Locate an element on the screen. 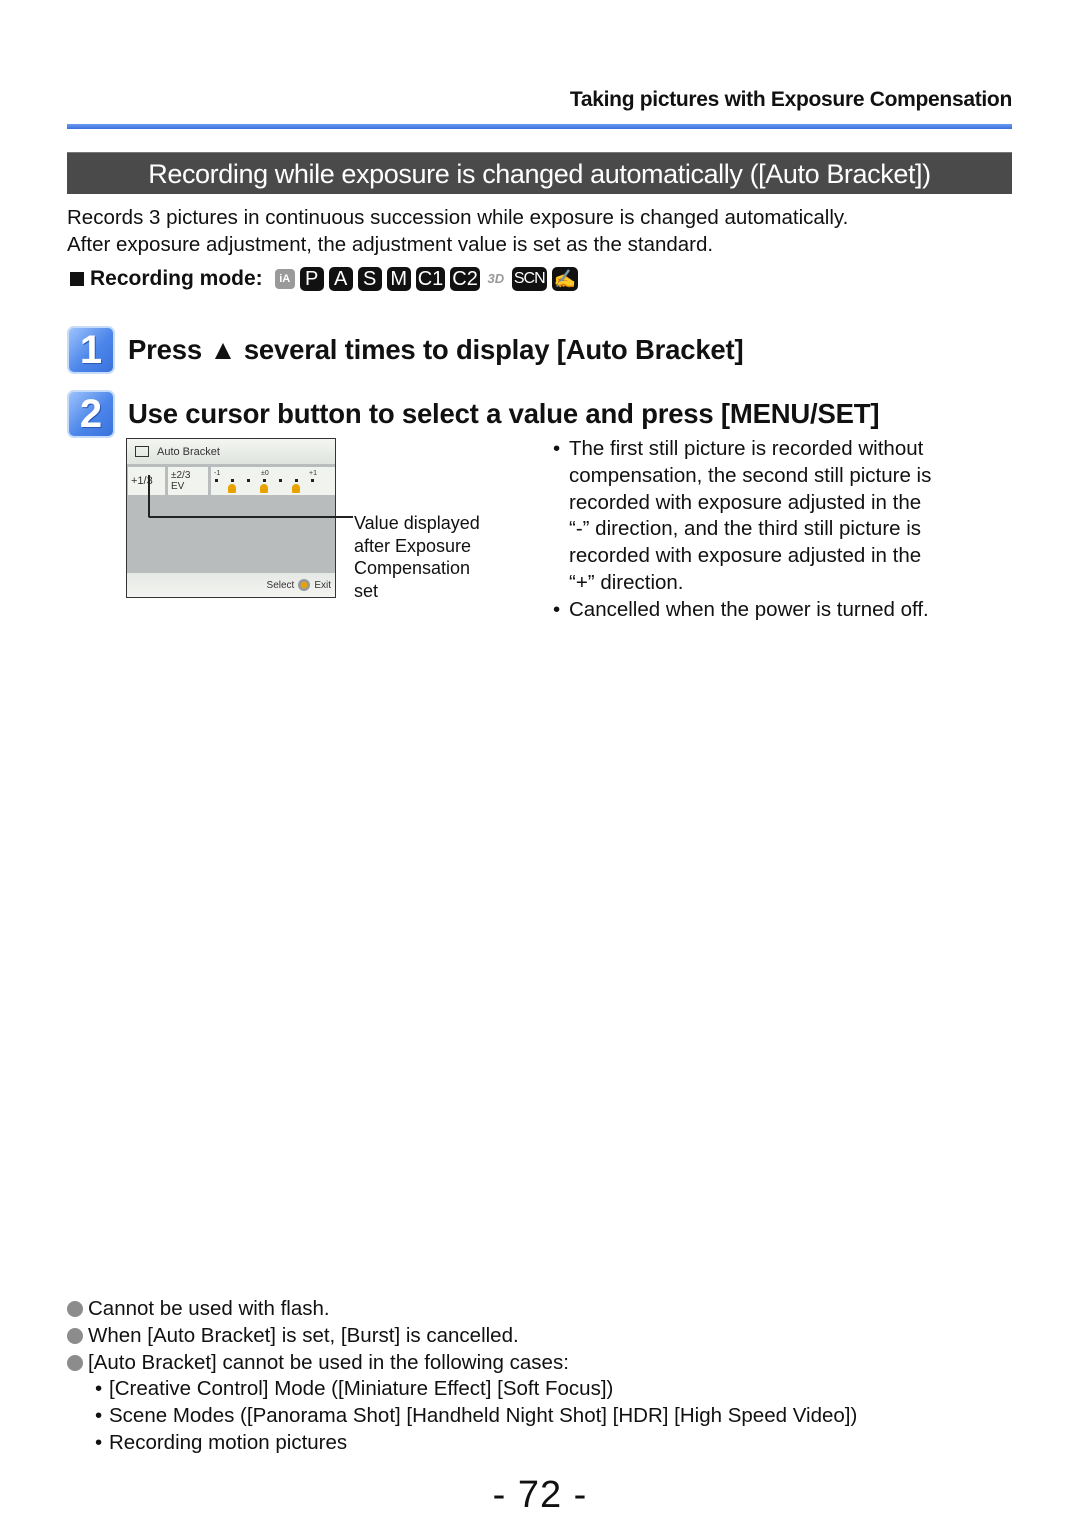 The image size is (1080, 1535). screen-header: Auto Bracket is located at coordinates (231, 451).